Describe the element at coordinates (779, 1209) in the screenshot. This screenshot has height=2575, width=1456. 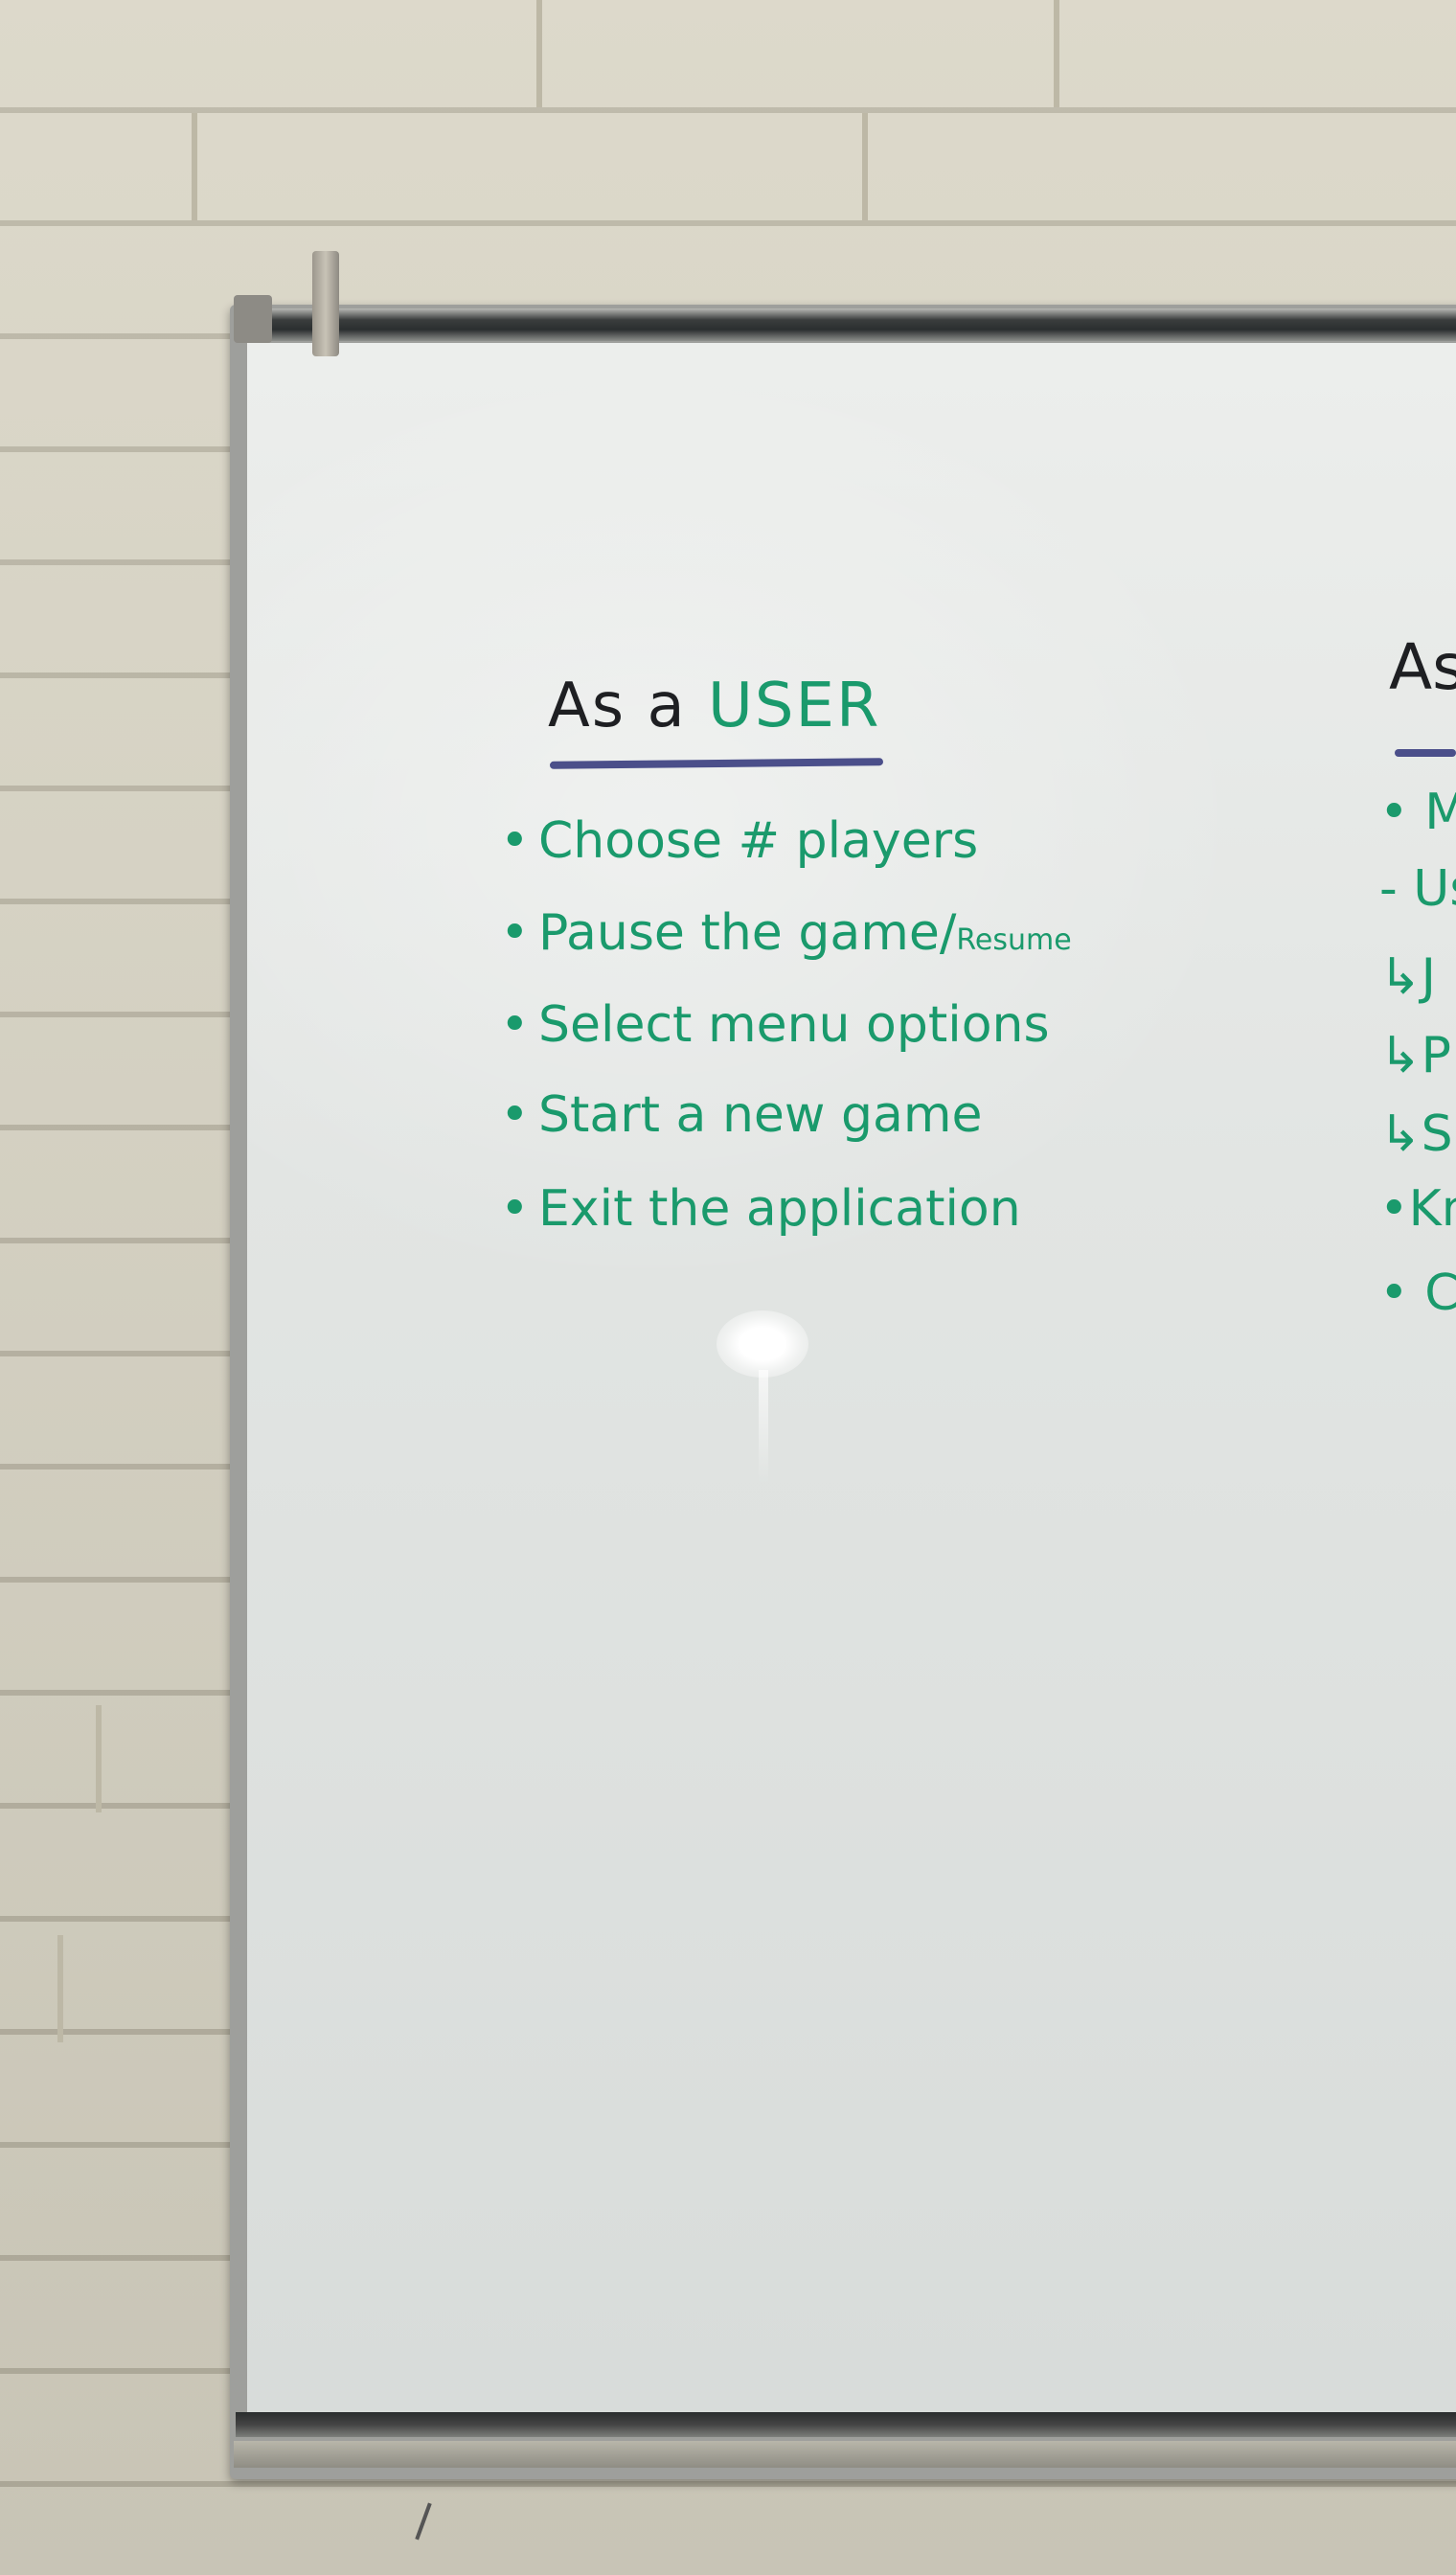
I see `item-text: Exit the application` at that location.